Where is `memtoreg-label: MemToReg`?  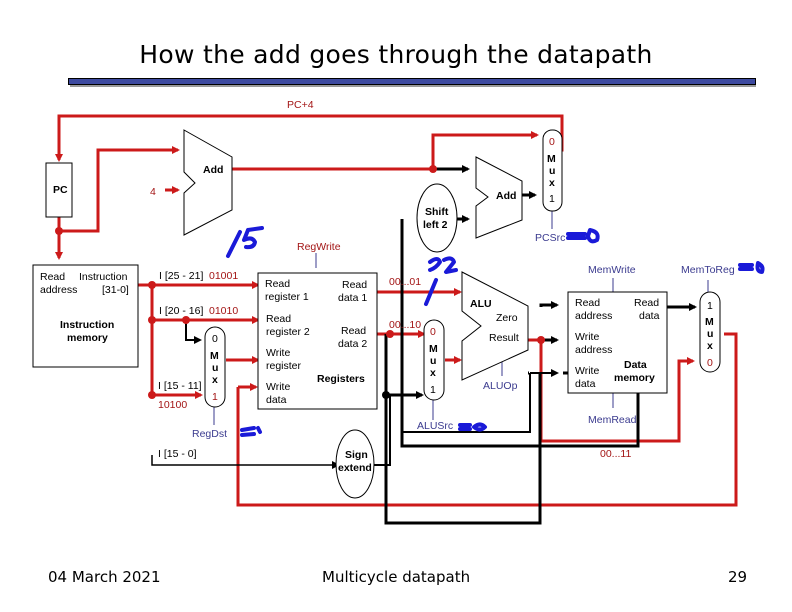 memtoreg-label: MemToReg is located at coordinates (708, 270).